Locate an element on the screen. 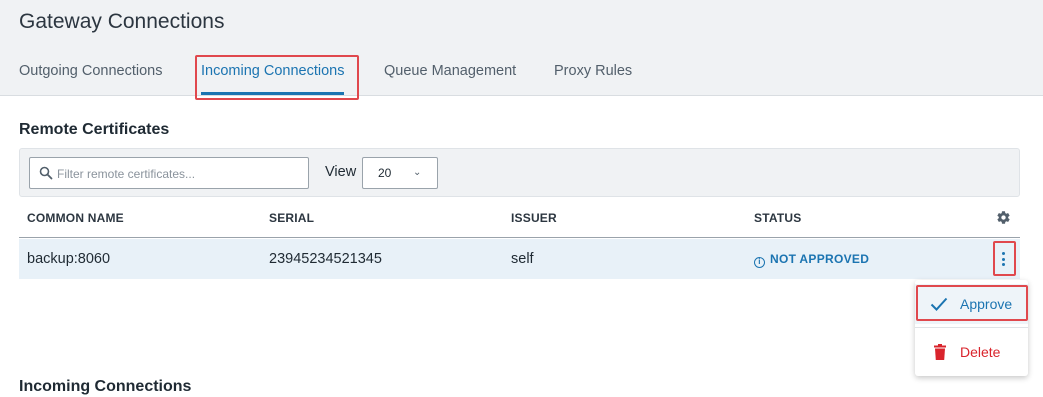  delete-menu-item: Delete is located at coordinates (971, 352).